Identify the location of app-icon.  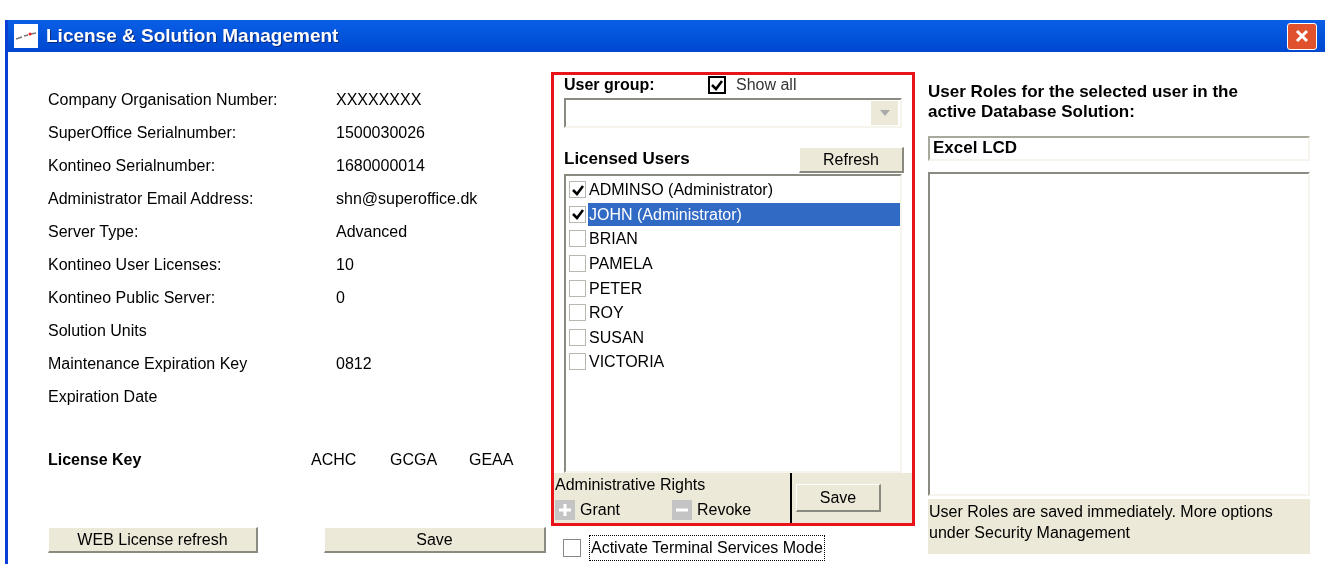
(26, 36).